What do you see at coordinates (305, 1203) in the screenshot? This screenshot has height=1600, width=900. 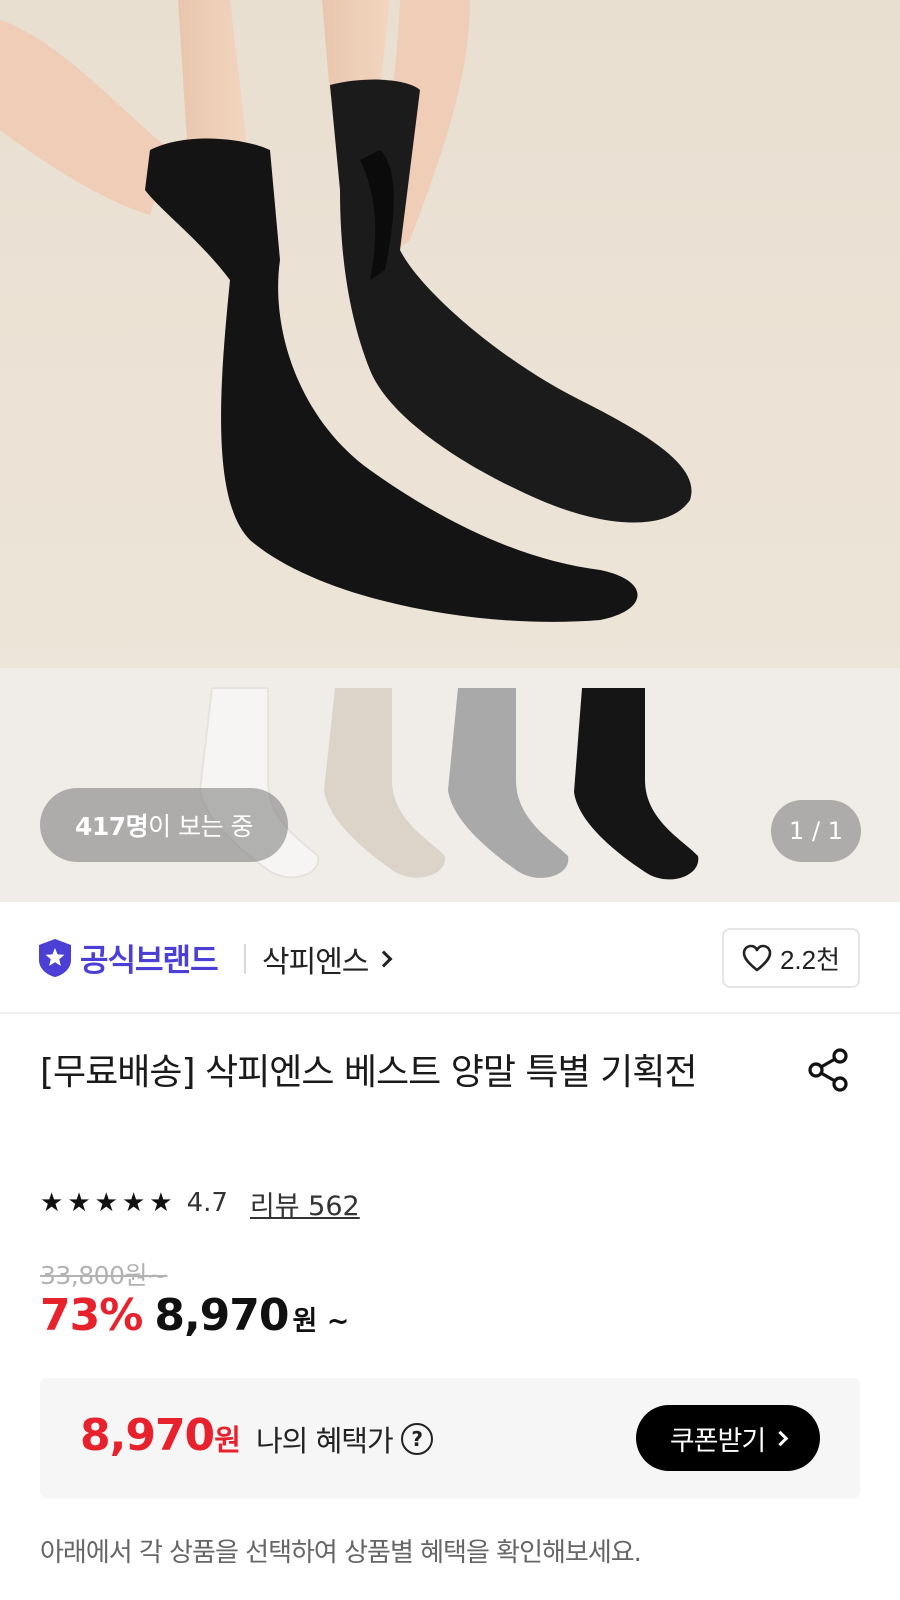 I see `review-link: 리뷰 562` at bounding box center [305, 1203].